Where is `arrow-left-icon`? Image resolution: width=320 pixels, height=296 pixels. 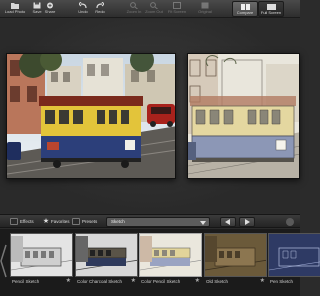
arrow-left-icon is located at coordinates (227, 222).